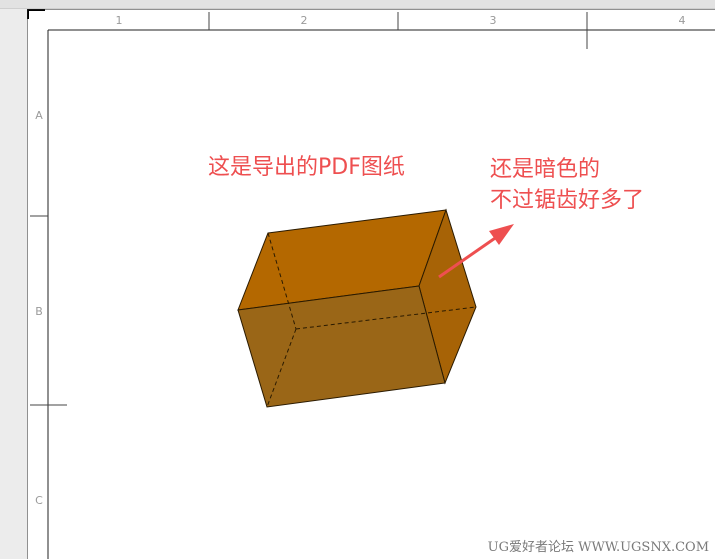  What do you see at coordinates (682, 20) in the screenshot?
I see `column-zone-label: 4` at bounding box center [682, 20].